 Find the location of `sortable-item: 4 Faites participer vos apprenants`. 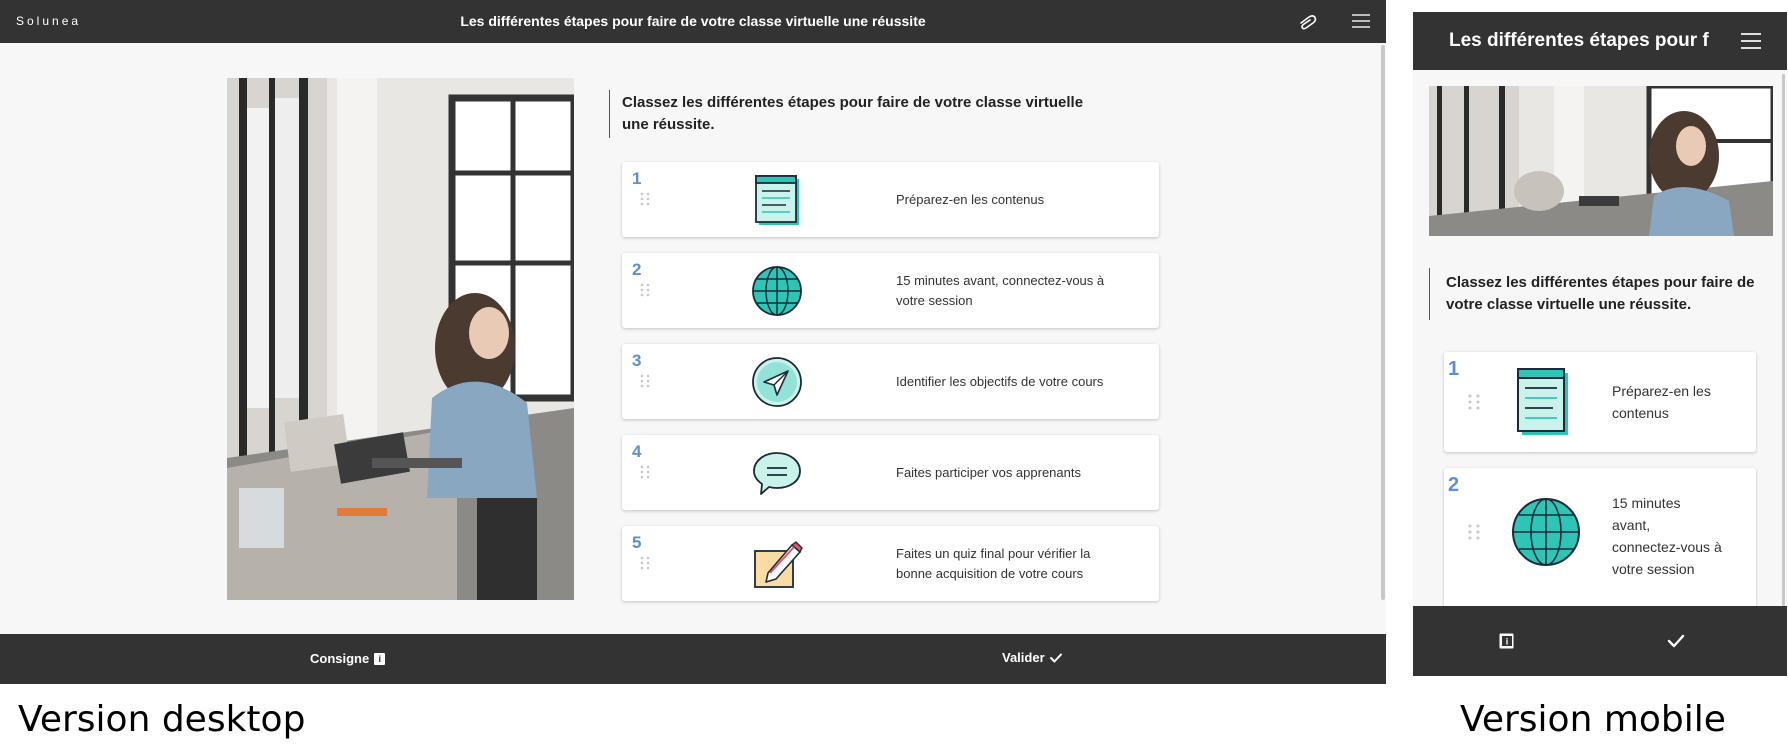

sortable-item: 4 Faites participer vos apprenants is located at coordinates (890, 472).